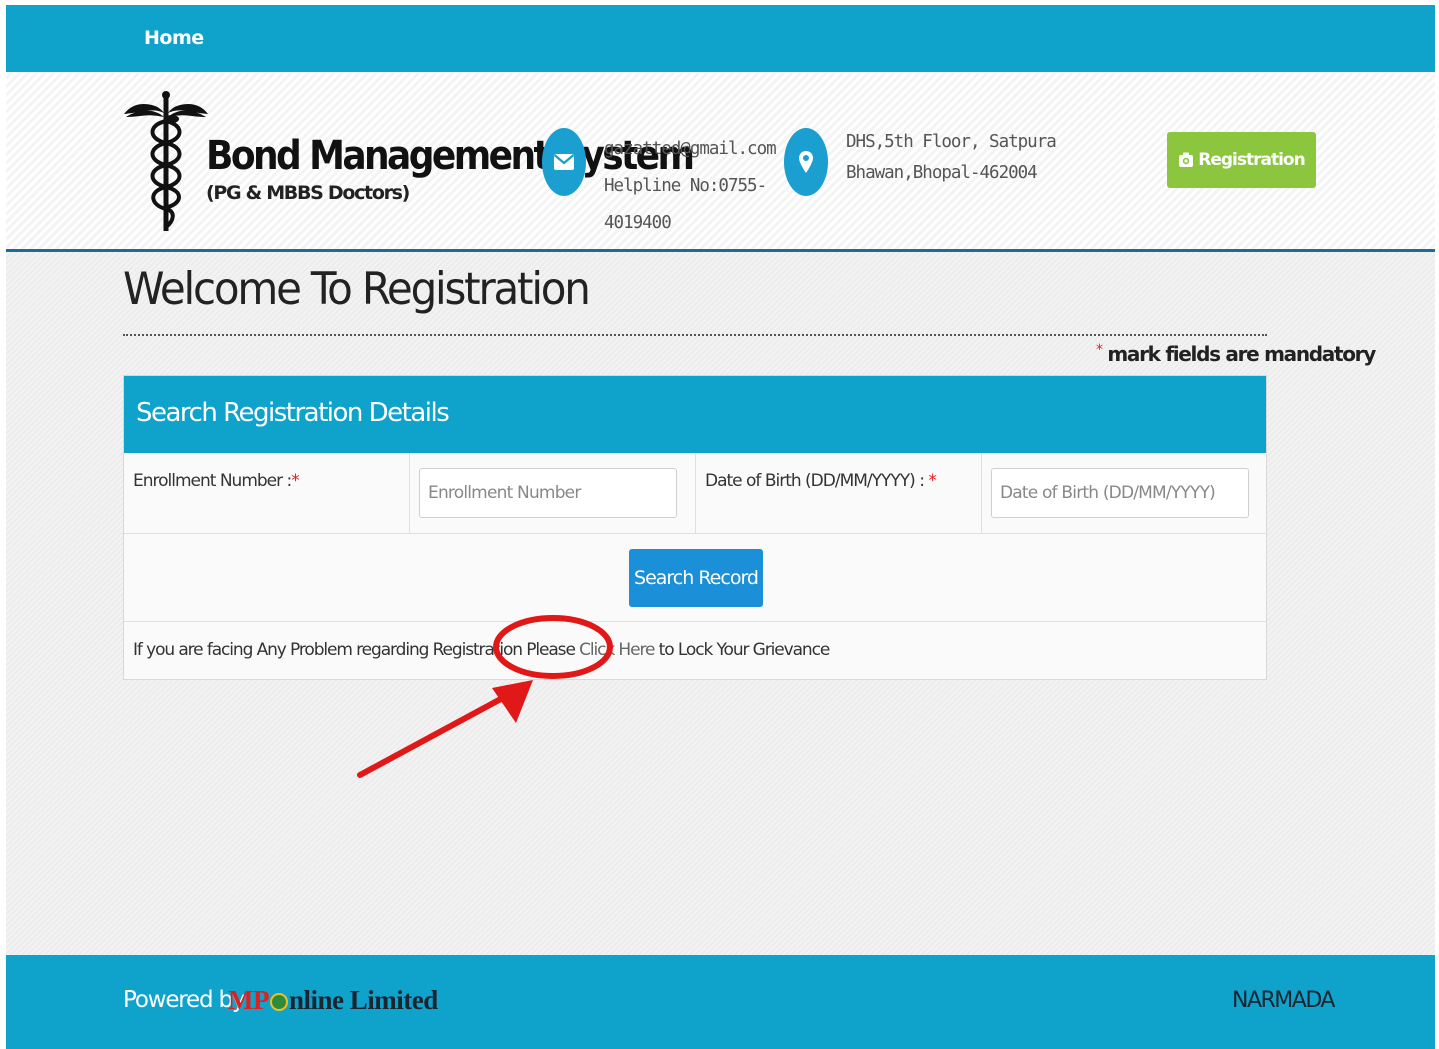 This screenshot has width=1439, height=1049. I want to click on grievance-click-here-link: Click Here, so click(617, 650).